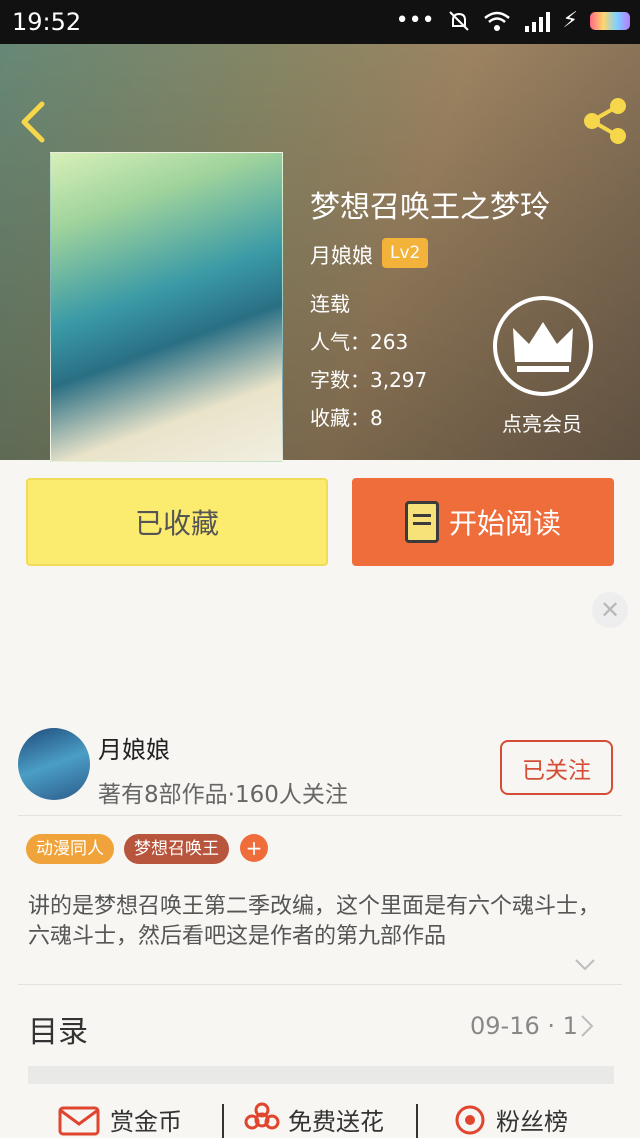  Describe the element at coordinates (34, 122) in the screenshot. I see `back-arrow-icon` at that location.